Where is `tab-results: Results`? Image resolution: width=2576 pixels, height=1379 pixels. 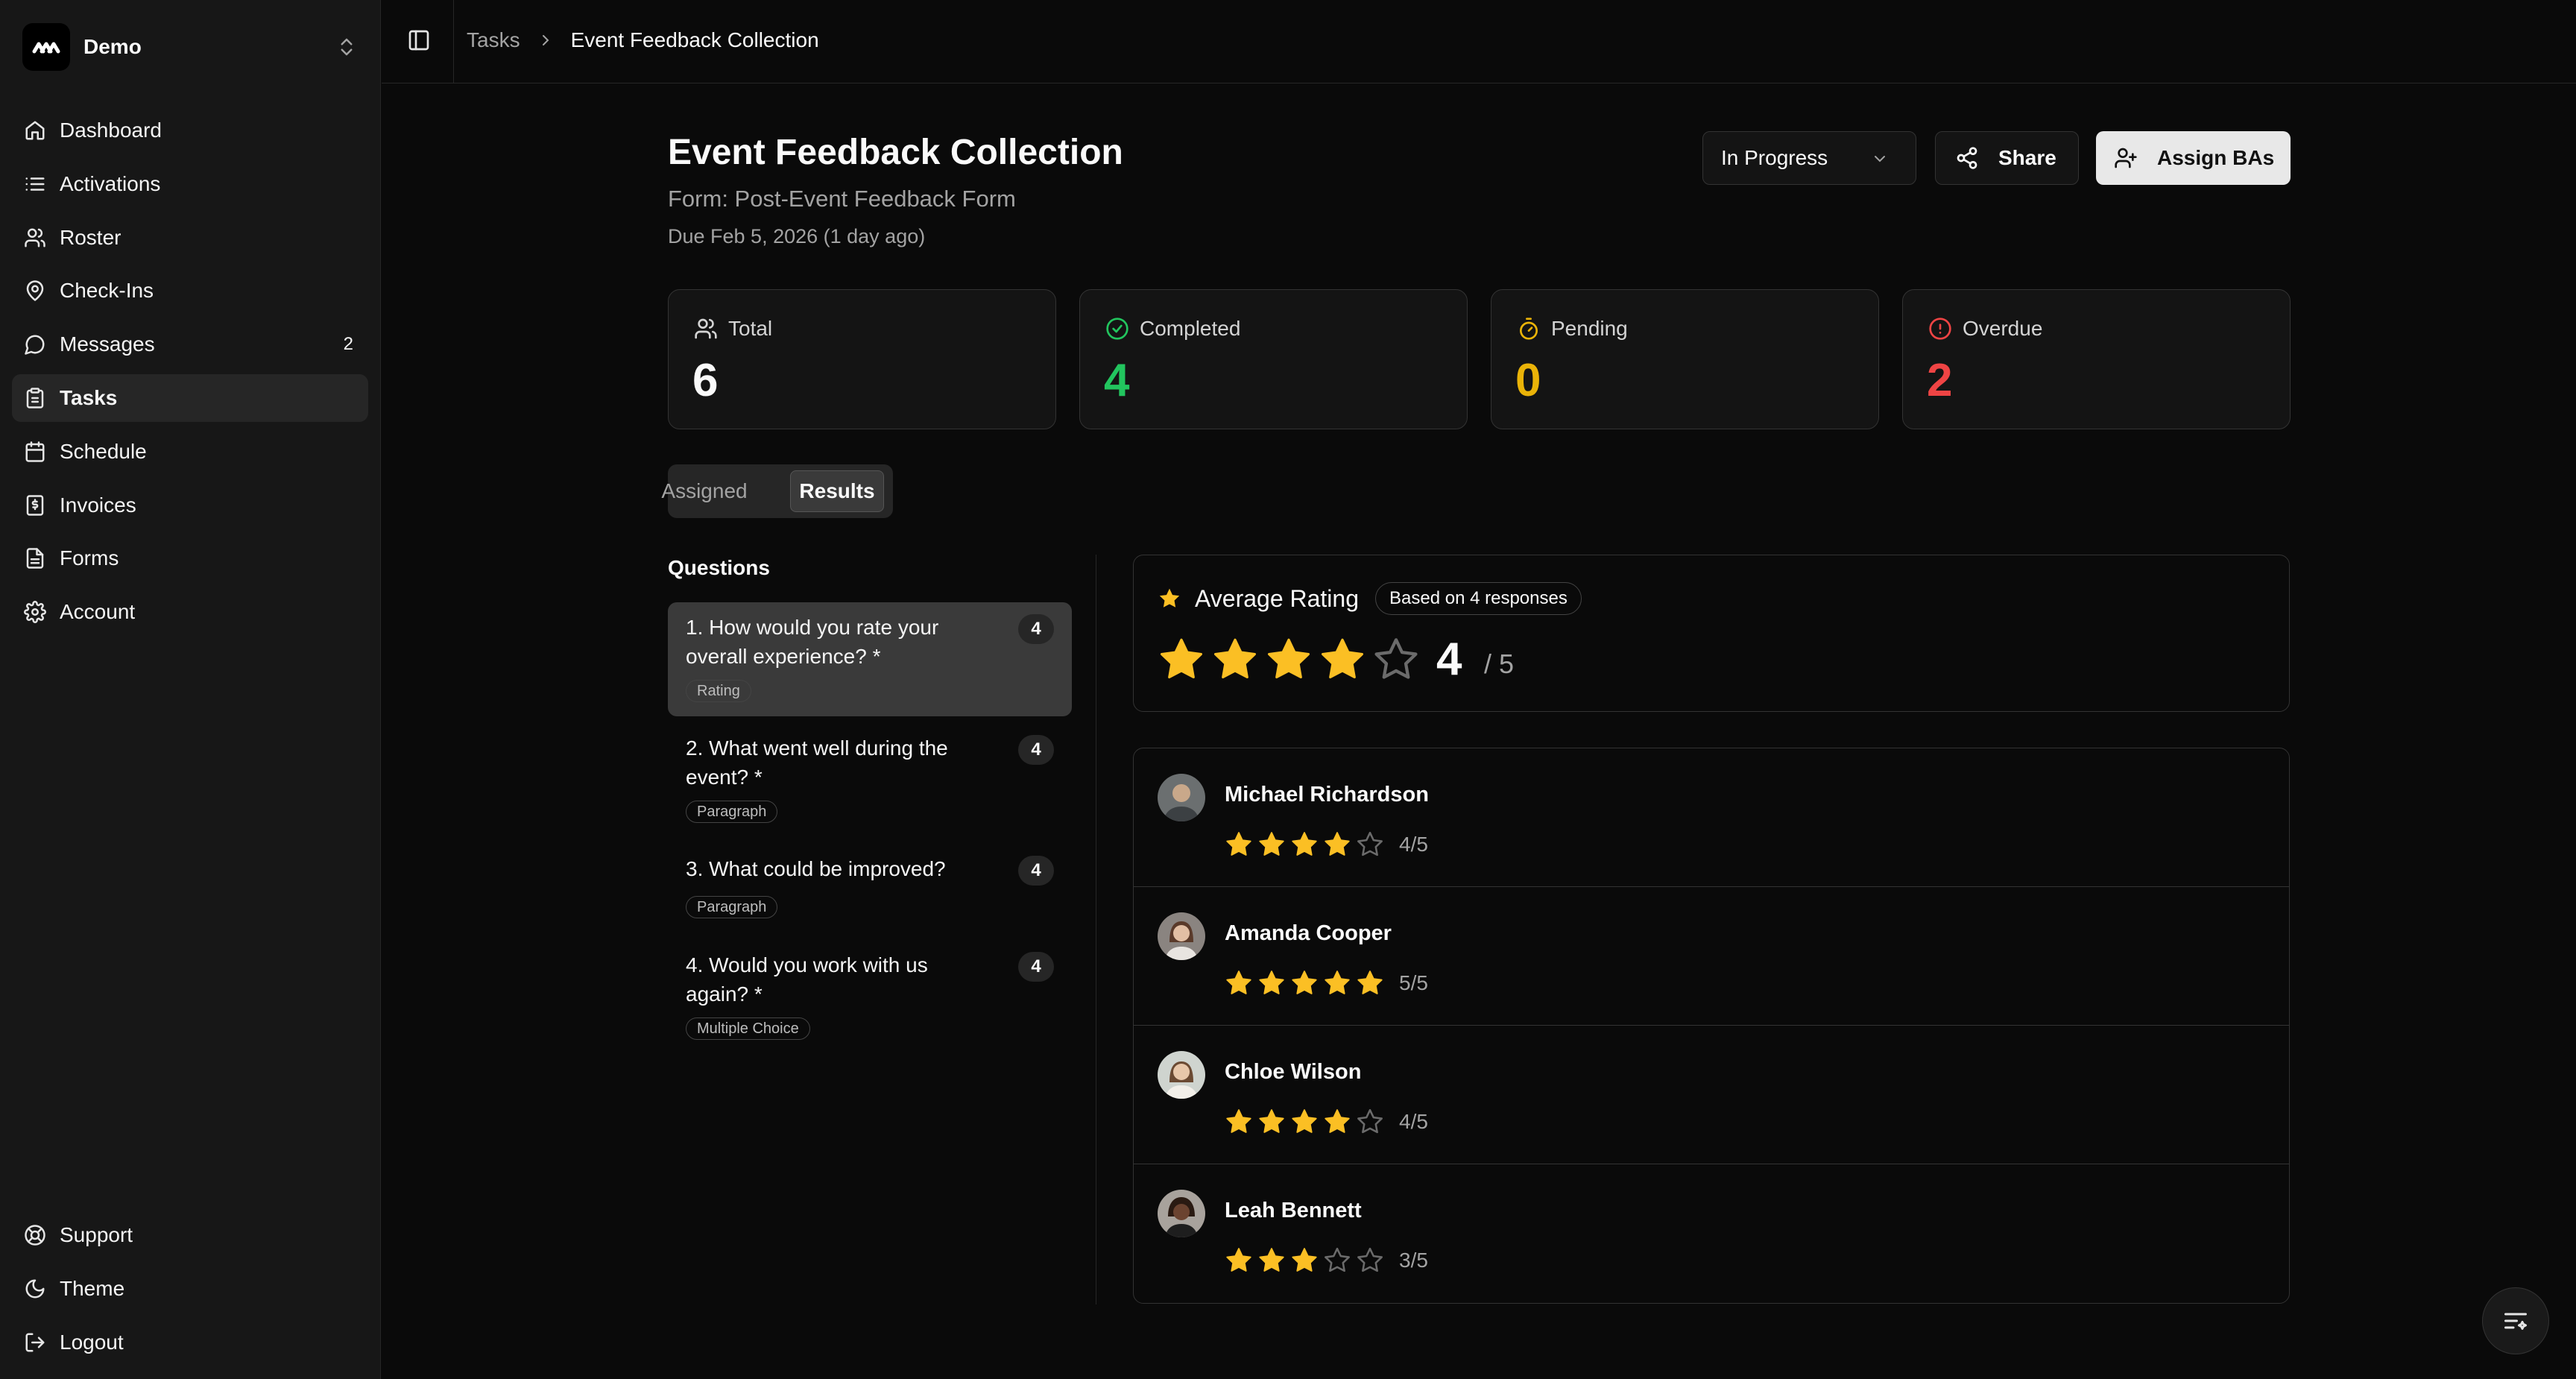
tab-results: Results is located at coordinates (837, 491).